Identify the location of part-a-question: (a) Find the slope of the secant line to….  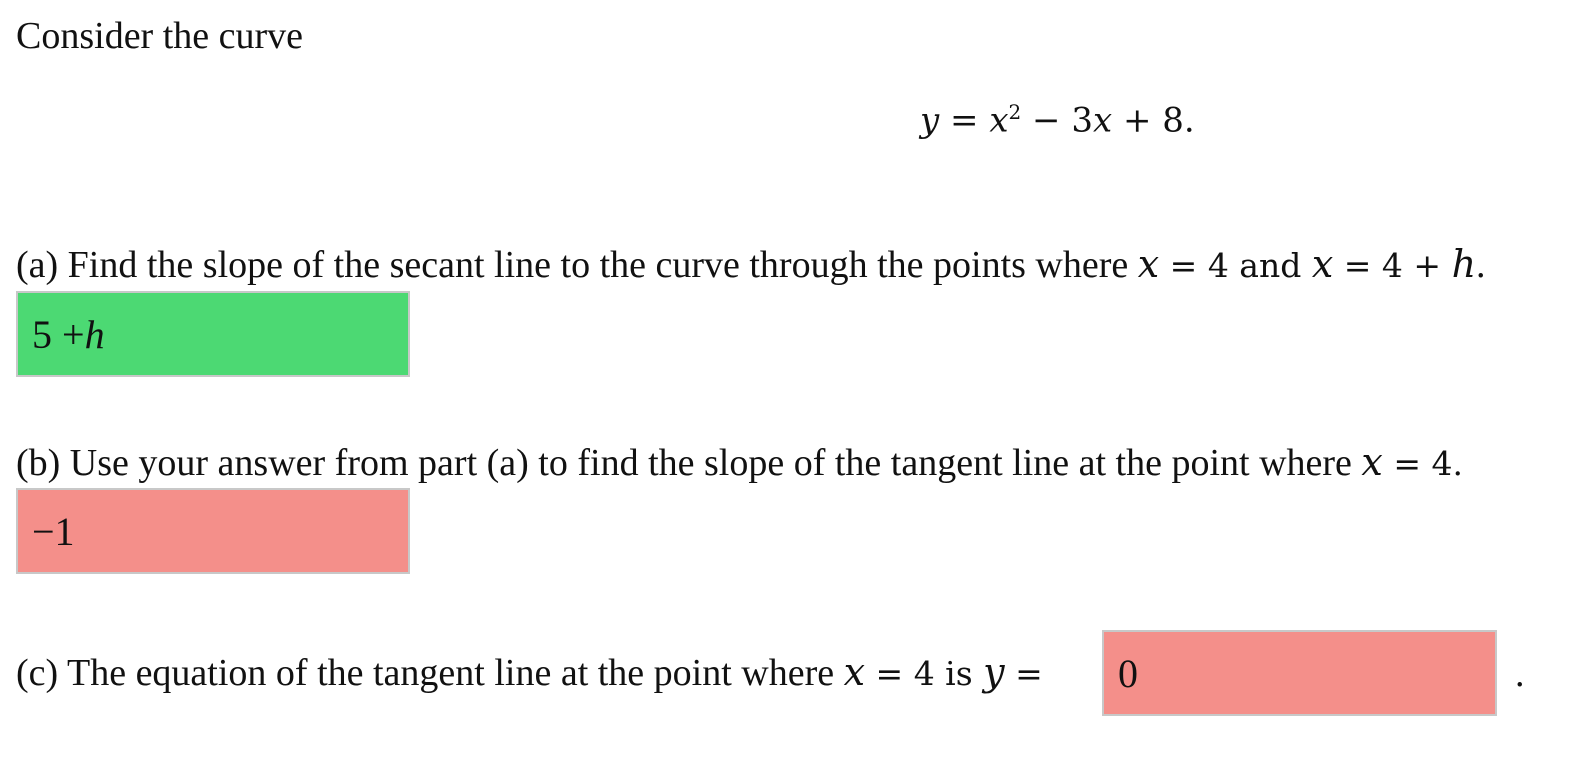
(751, 264).